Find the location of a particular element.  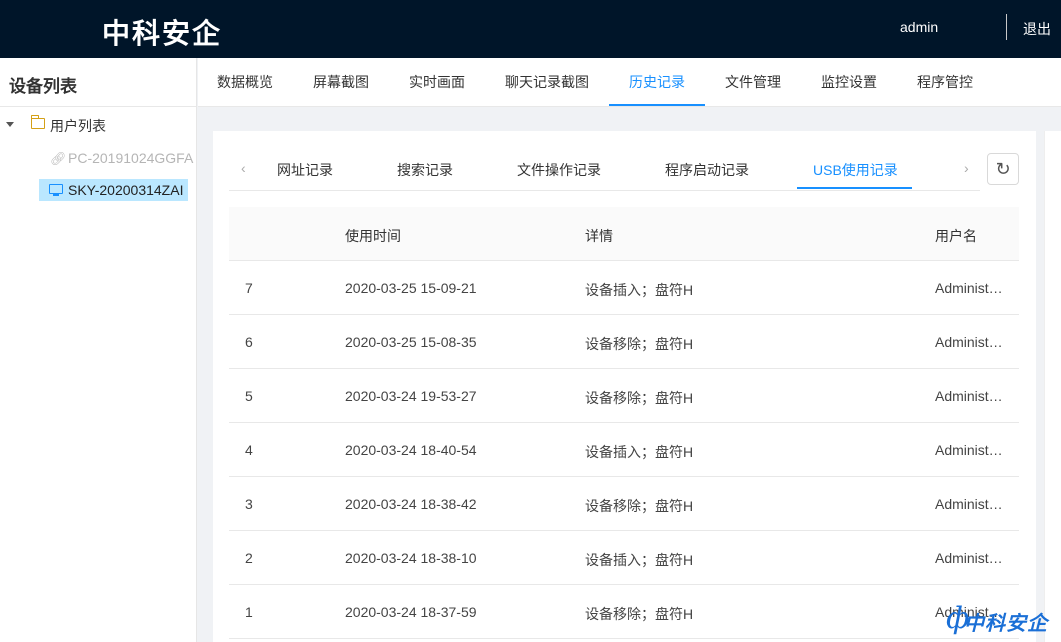

username-label: admin is located at coordinates (919, 27).